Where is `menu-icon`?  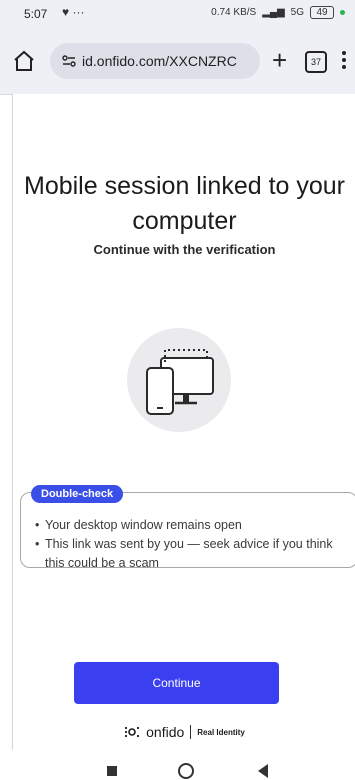
menu-icon is located at coordinates (344, 60).